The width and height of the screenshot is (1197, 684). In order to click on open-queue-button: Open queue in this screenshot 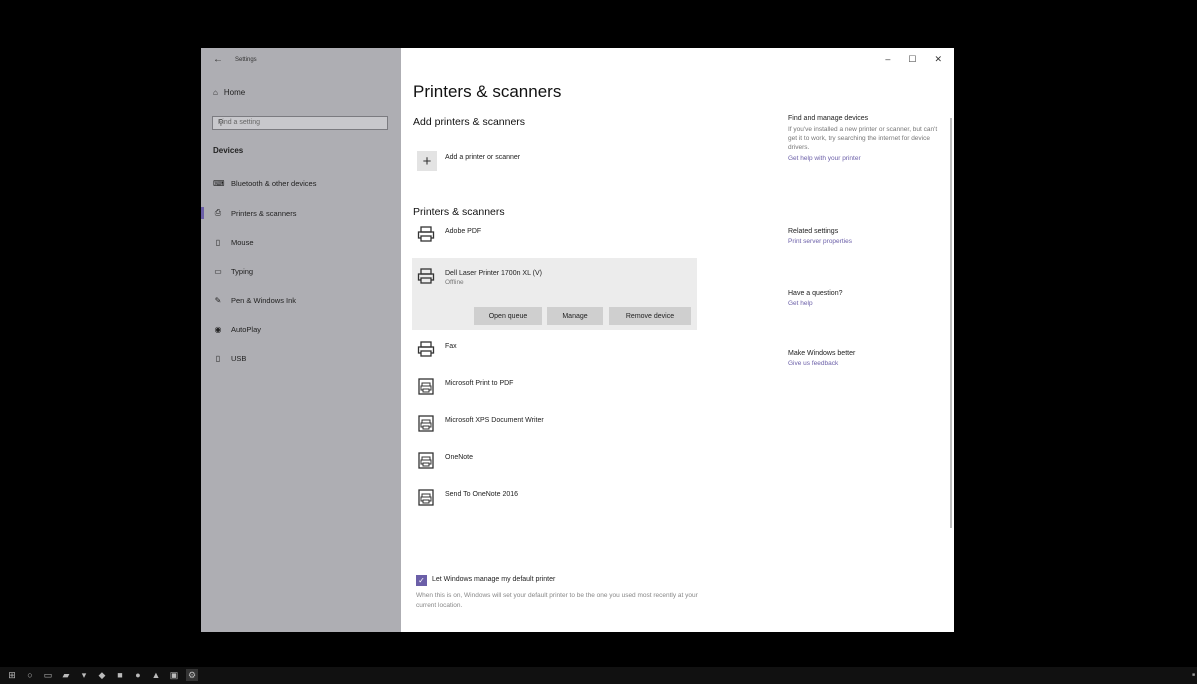, I will do `click(508, 316)`.